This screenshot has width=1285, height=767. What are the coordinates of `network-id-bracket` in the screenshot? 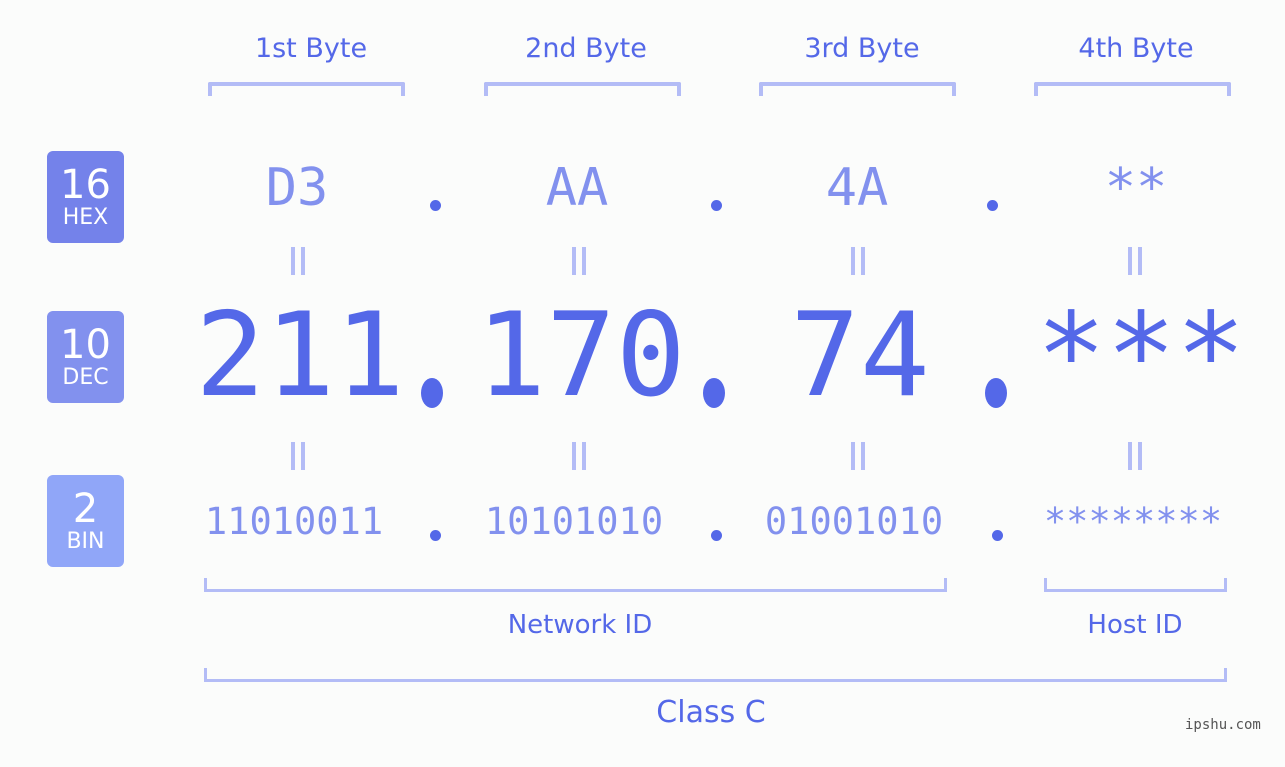 It's located at (575, 585).